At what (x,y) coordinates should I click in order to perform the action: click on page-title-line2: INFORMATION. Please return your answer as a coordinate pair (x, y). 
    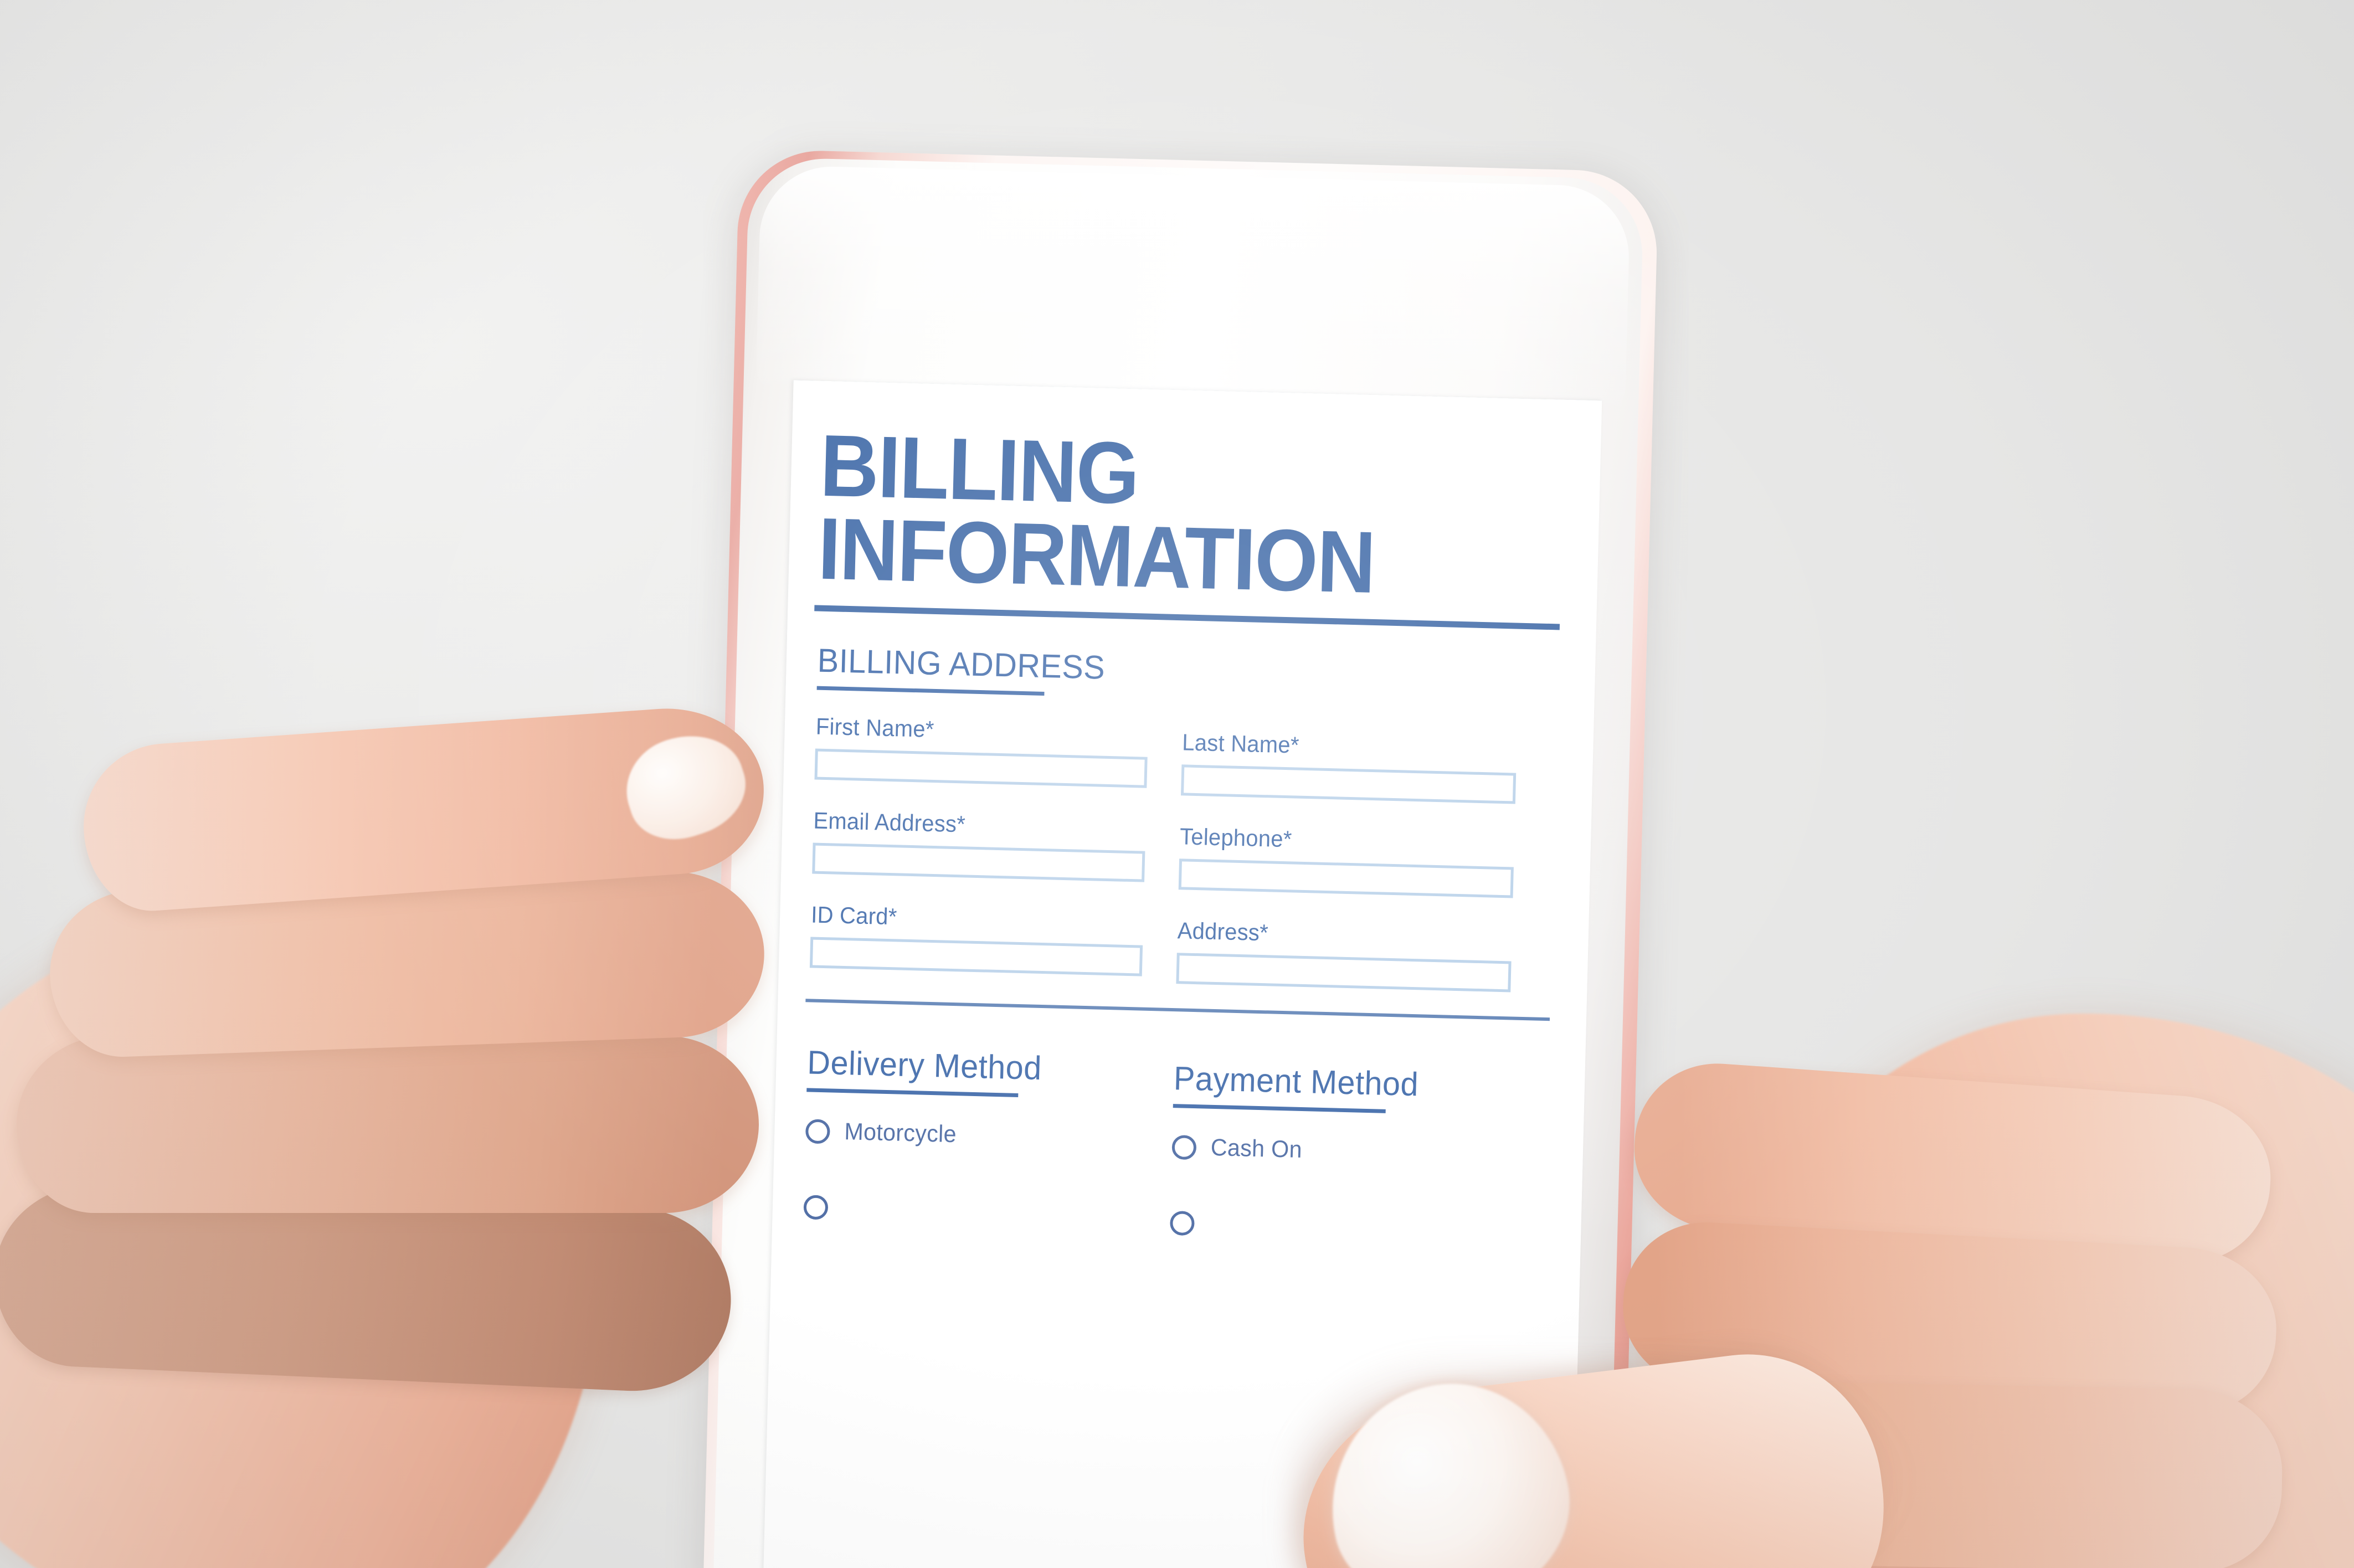
    Looking at the image, I should click on (1096, 555).